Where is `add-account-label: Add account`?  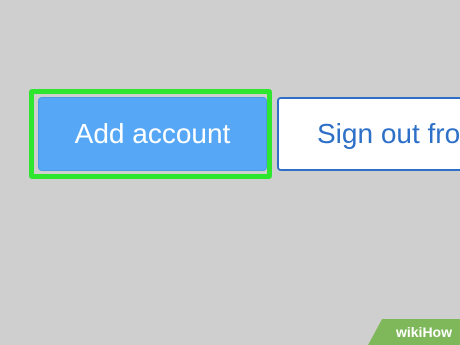 add-account-label: Add account is located at coordinates (152, 133).